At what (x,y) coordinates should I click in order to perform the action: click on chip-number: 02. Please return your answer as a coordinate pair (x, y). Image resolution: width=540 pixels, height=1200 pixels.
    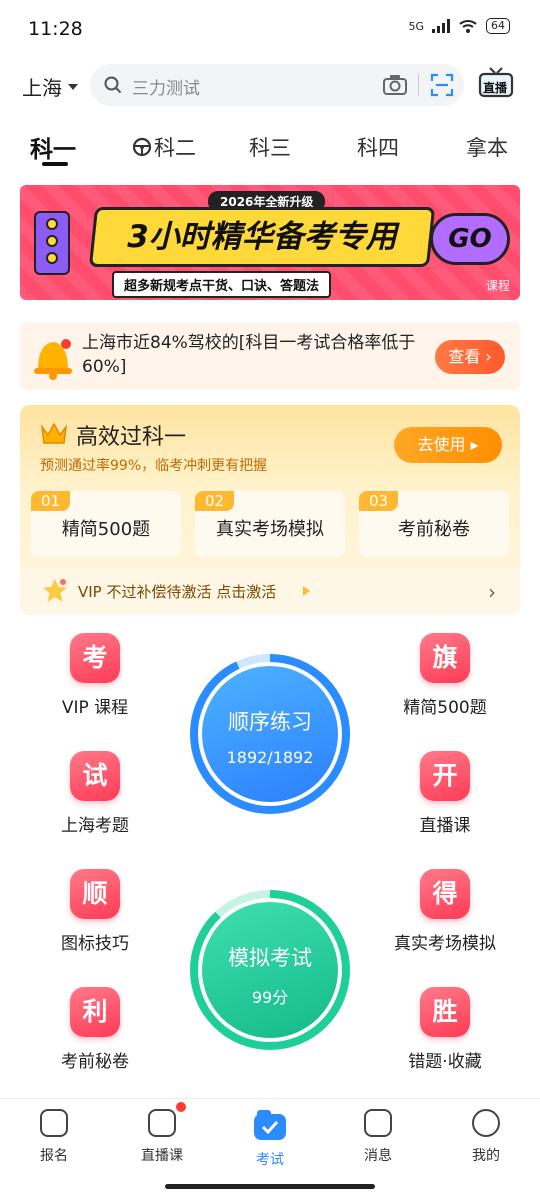
    Looking at the image, I should click on (215, 501).